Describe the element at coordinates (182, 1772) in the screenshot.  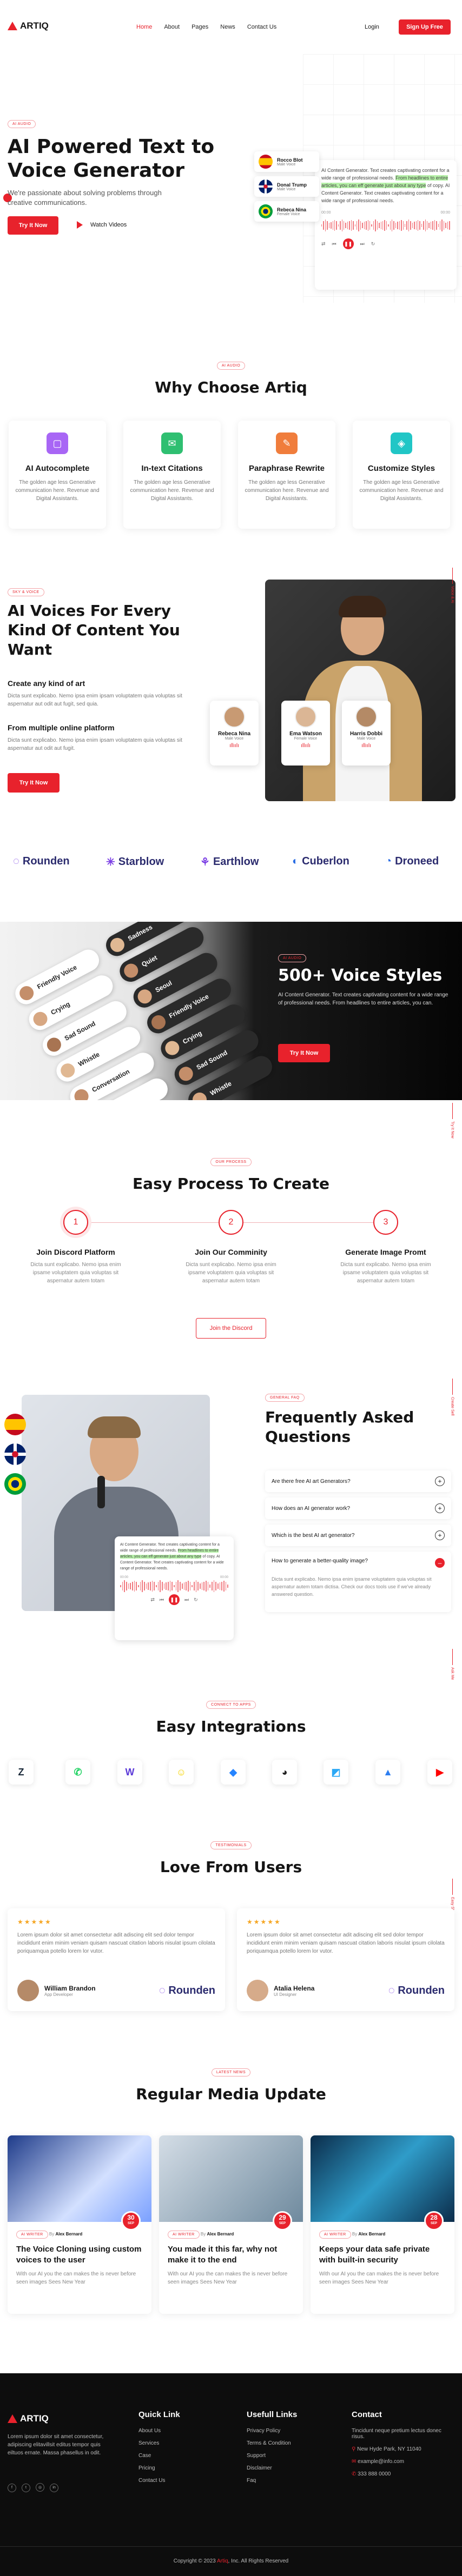
I see `snapchat-icon: ☺` at that location.